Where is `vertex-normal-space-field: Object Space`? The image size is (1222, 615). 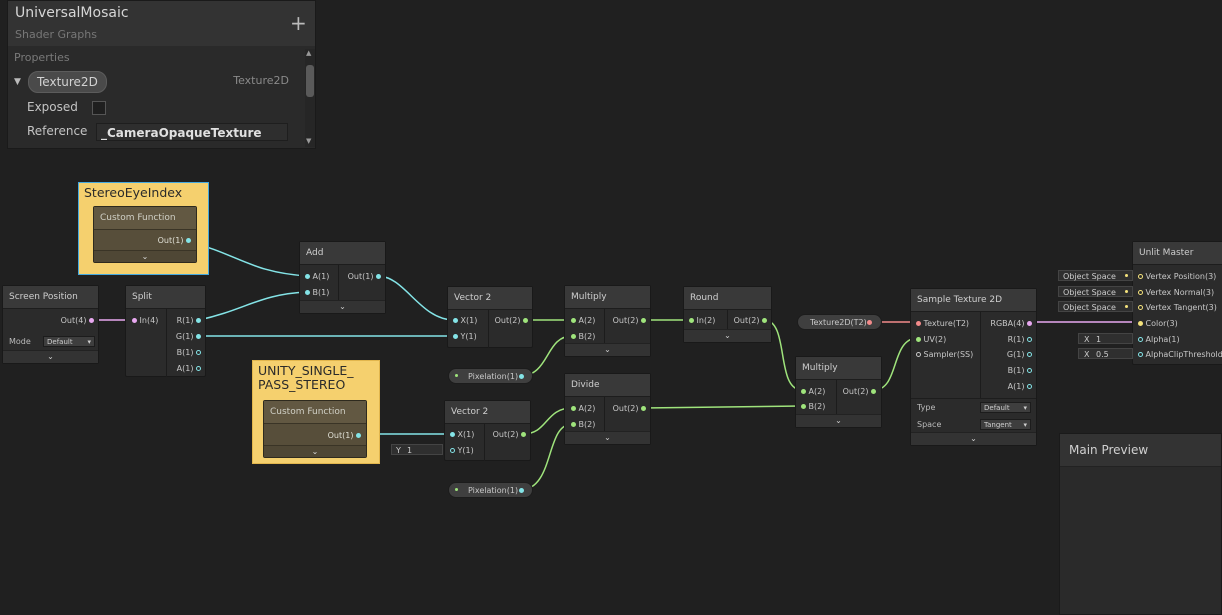
vertex-normal-space-field: Object Space is located at coordinates (1095, 291).